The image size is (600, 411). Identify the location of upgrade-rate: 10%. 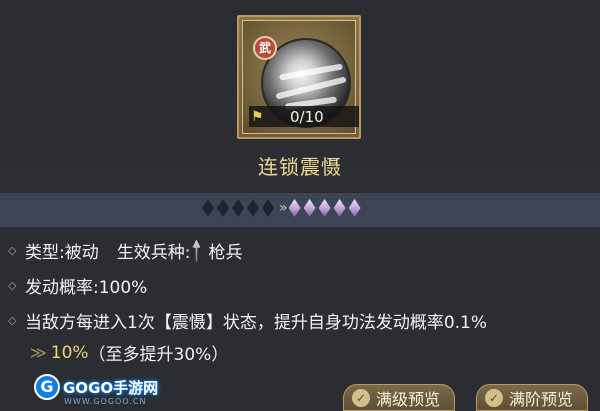
(69, 352).